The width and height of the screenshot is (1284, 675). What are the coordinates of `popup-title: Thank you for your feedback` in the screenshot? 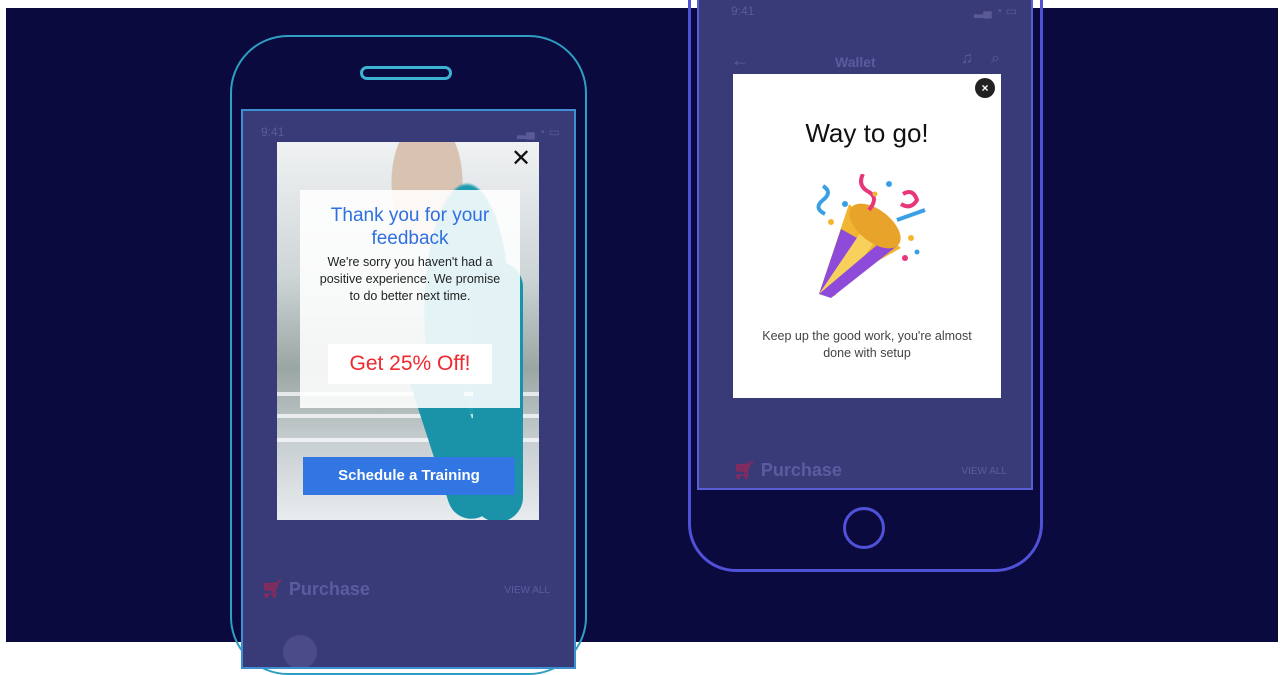 It's located at (410, 227).